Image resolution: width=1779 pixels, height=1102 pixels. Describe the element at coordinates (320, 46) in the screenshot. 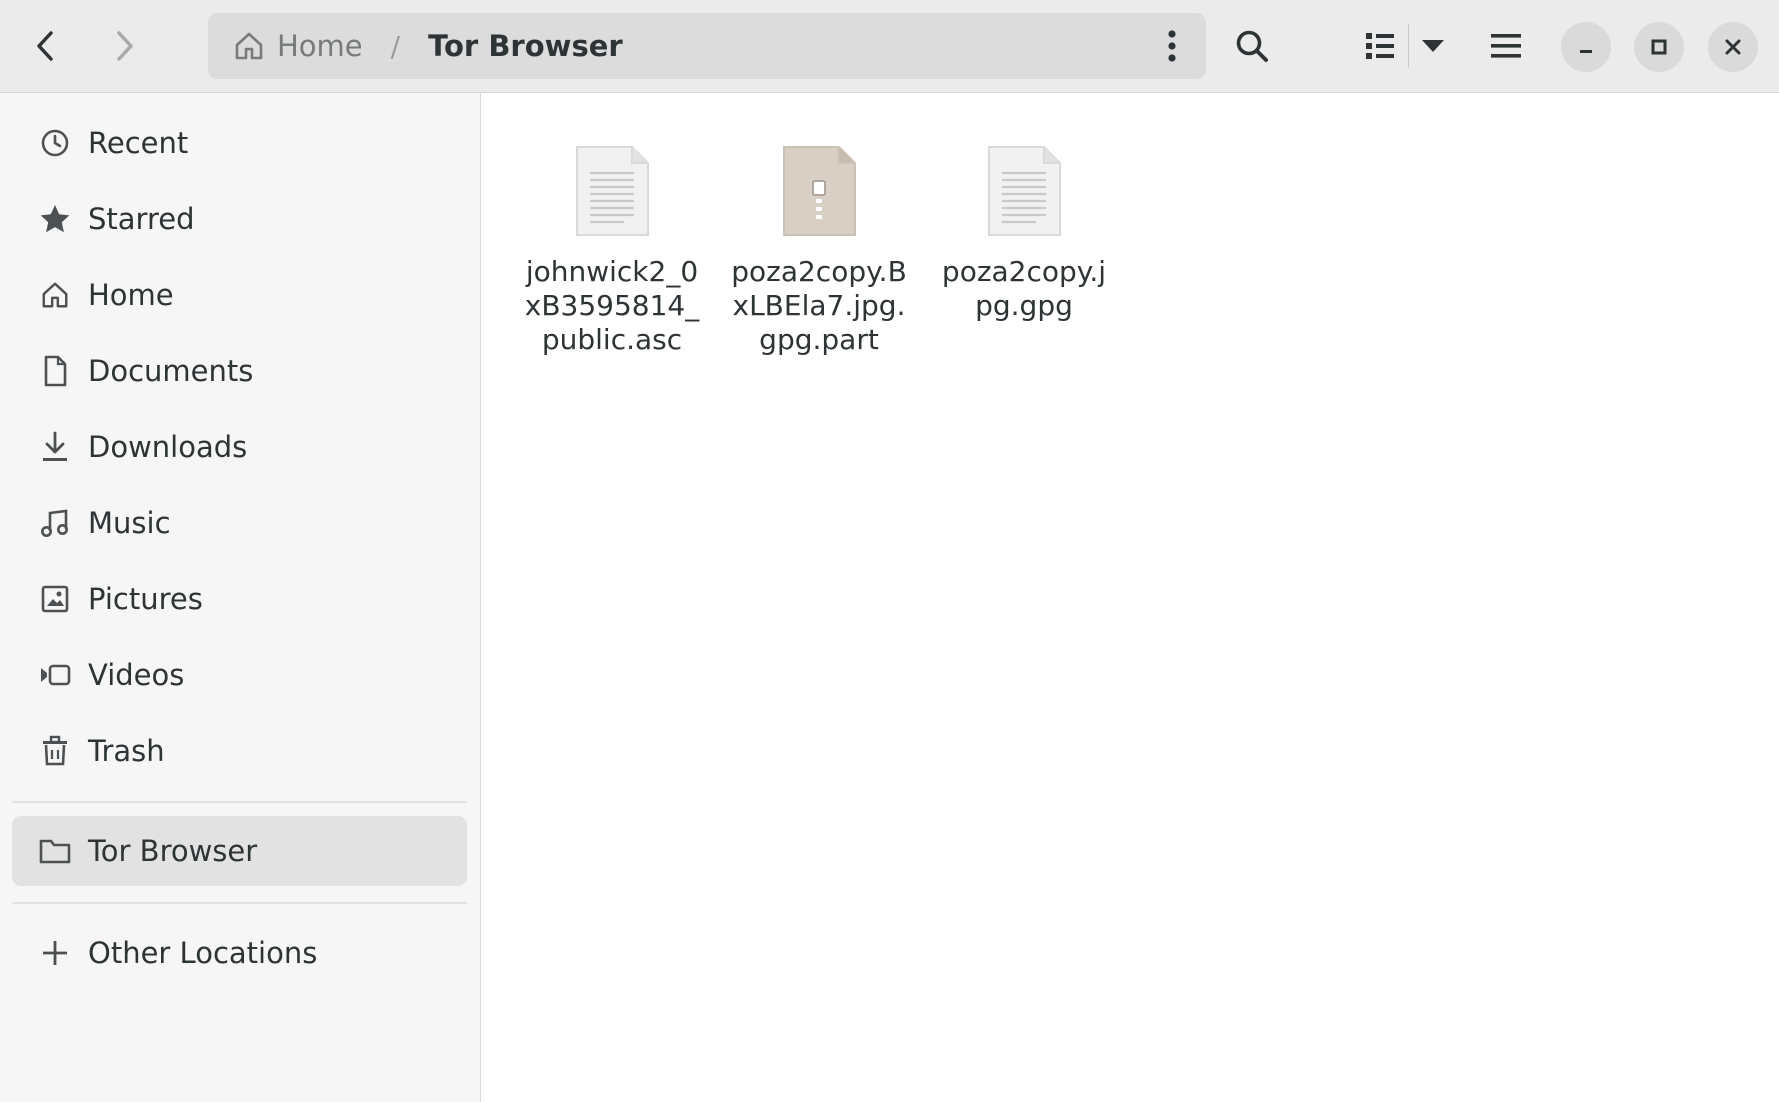

I see `breadcrumb-home-label: Home` at that location.